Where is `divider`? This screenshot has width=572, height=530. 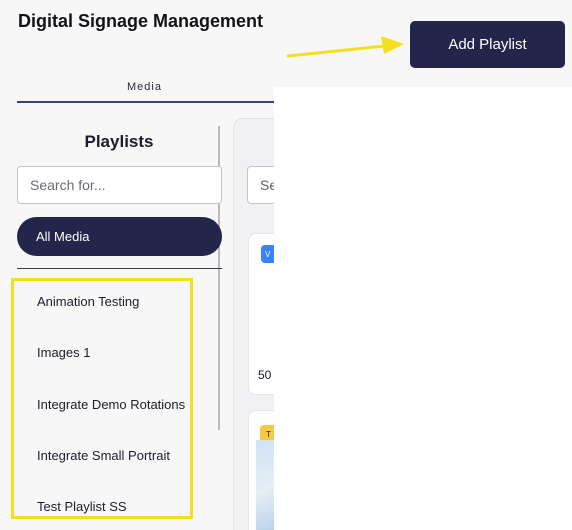 divider is located at coordinates (119, 268).